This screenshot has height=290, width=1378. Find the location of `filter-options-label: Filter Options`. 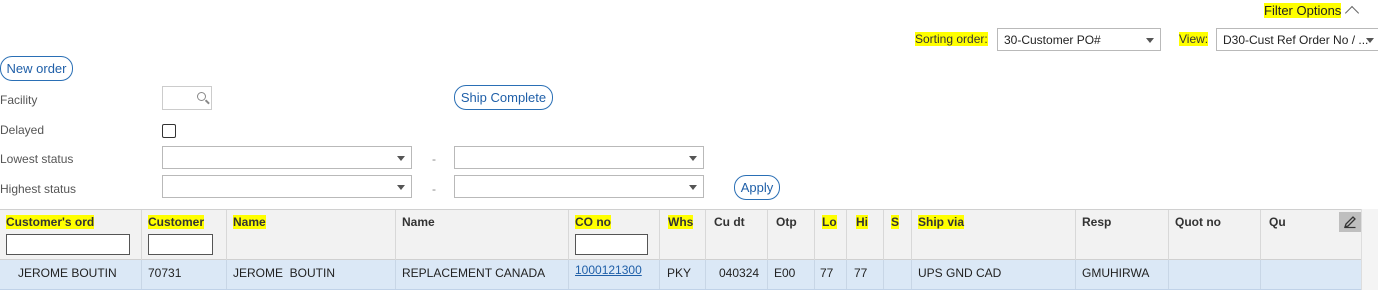

filter-options-label: Filter Options is located at coordinates (1303, 10).